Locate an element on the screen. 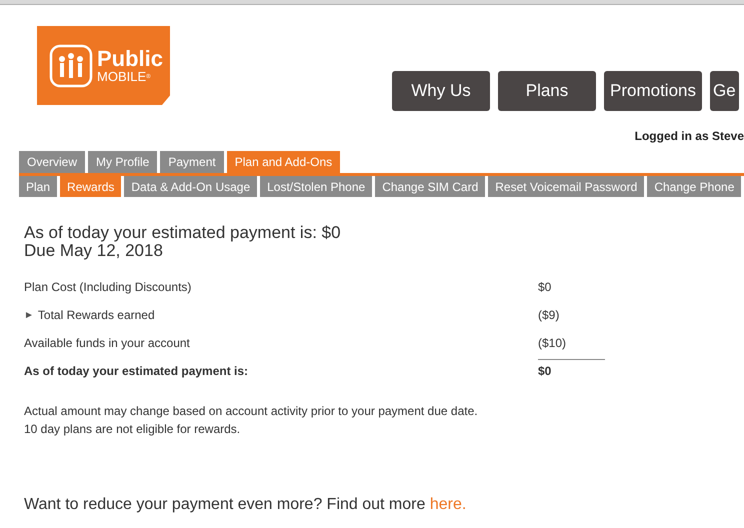 This screenshot has width=744, height=528. nav-button: Ge is located at coordinates (724, 91).